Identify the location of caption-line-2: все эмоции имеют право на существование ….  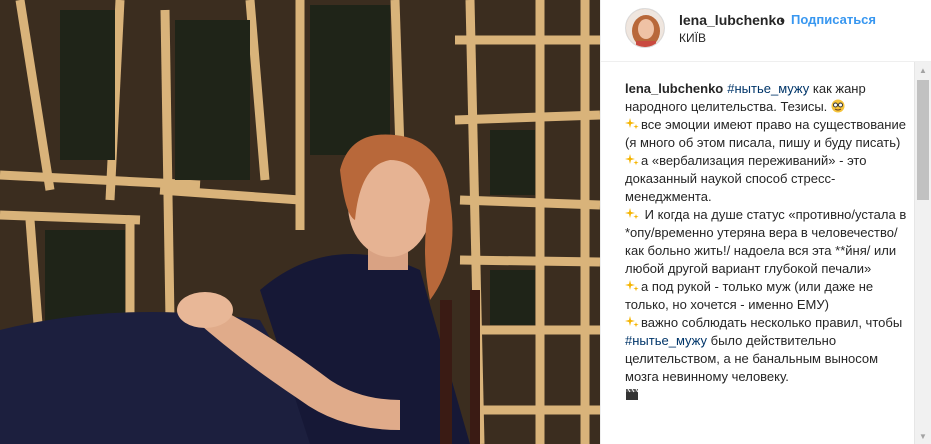
(769, 134).